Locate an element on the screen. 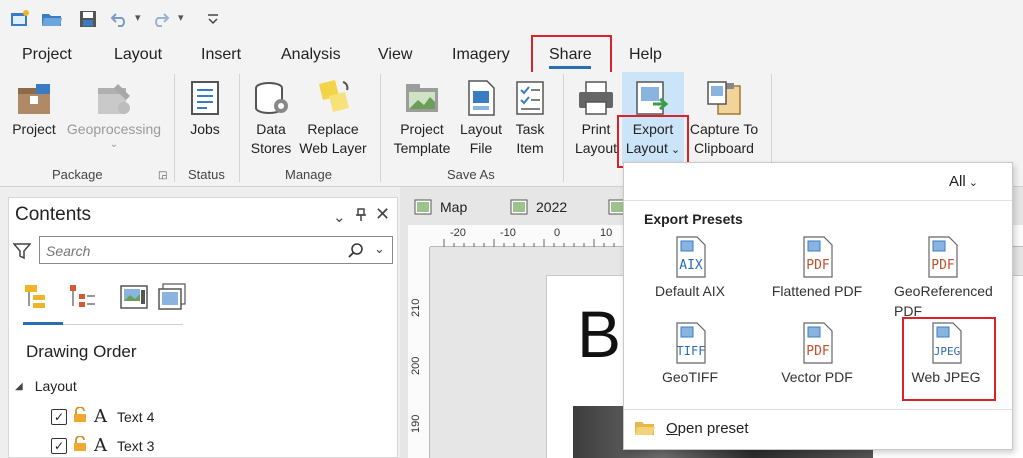  layout-file-button: Layout File is located at coordinates (481, 115).